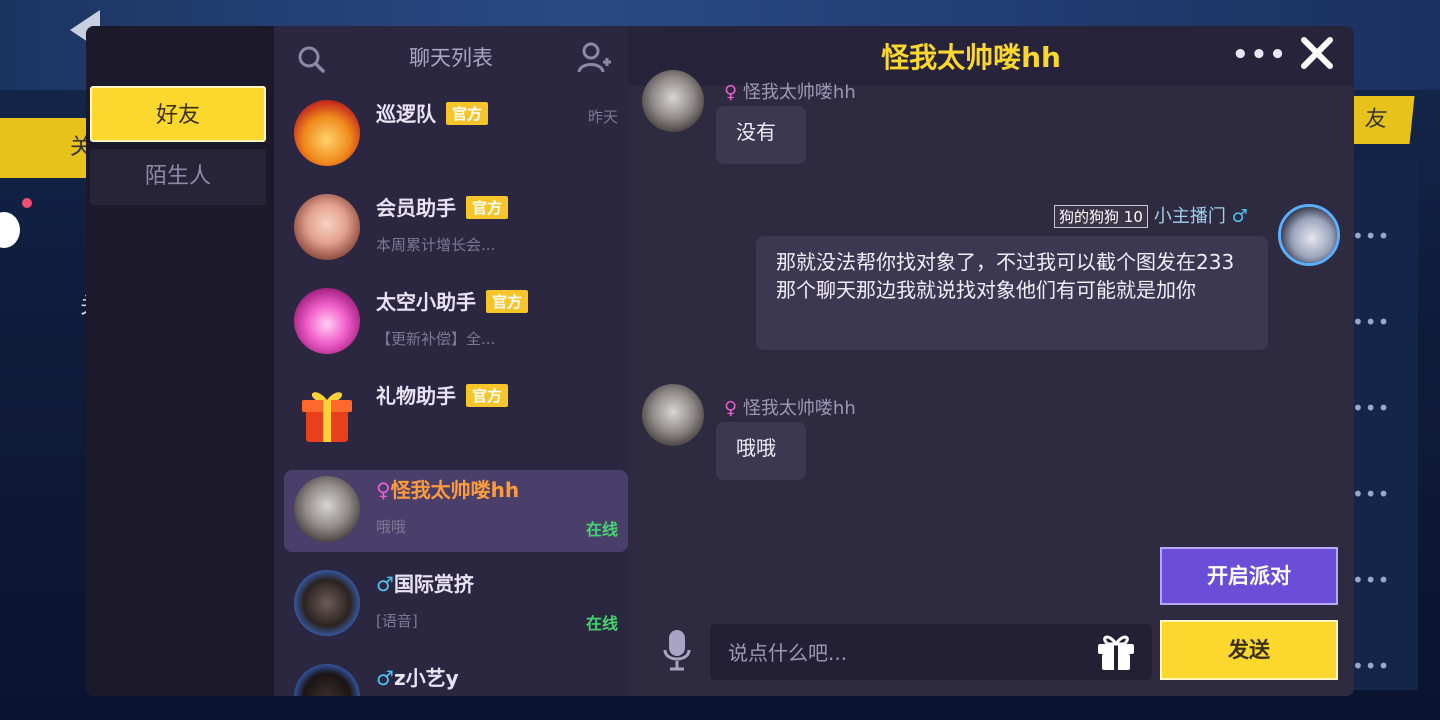 This screenshot has height=720, width=1440. I want to click on contact-name: ♂国际赏挤, so click(425, 582).